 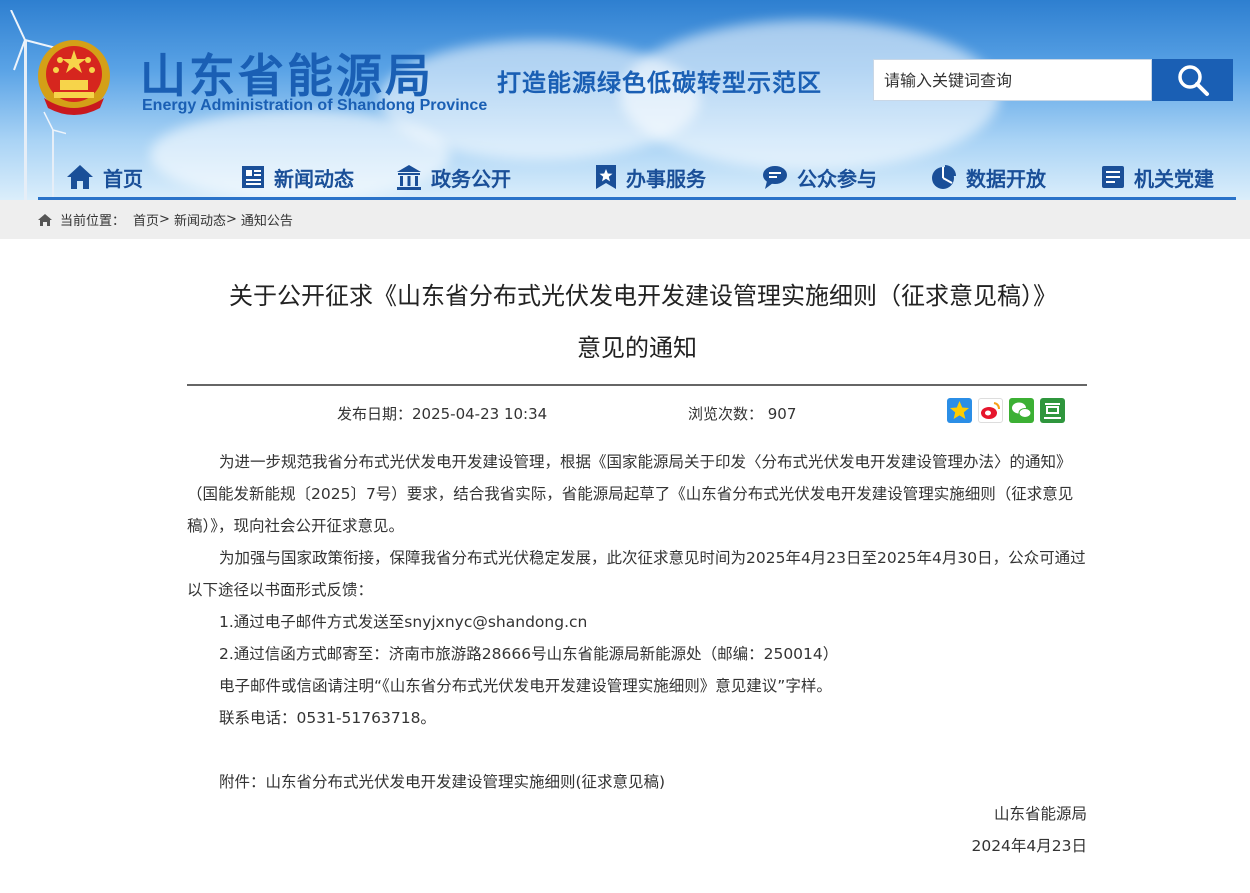 I want to click on nav-item-participation: 公众参与, so click(x=819, y=177).